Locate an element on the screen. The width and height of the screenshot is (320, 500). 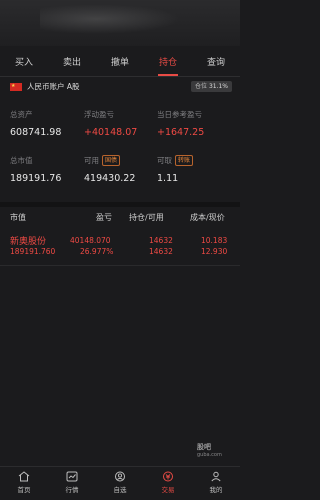
nav-home-label: 首页 is located at coordinates (24, 490).